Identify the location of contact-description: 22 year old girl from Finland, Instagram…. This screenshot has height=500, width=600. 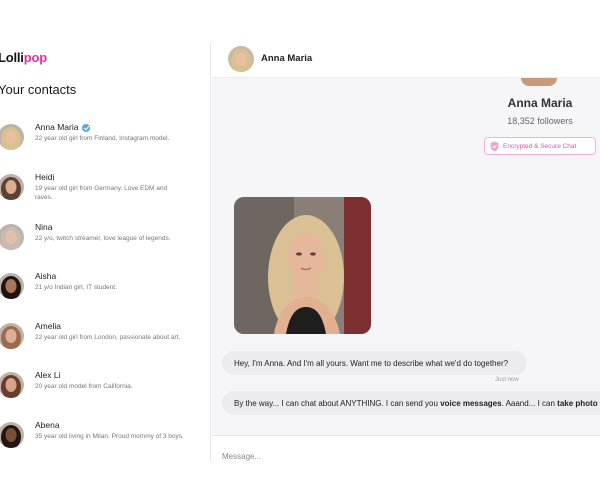
(102, 138).